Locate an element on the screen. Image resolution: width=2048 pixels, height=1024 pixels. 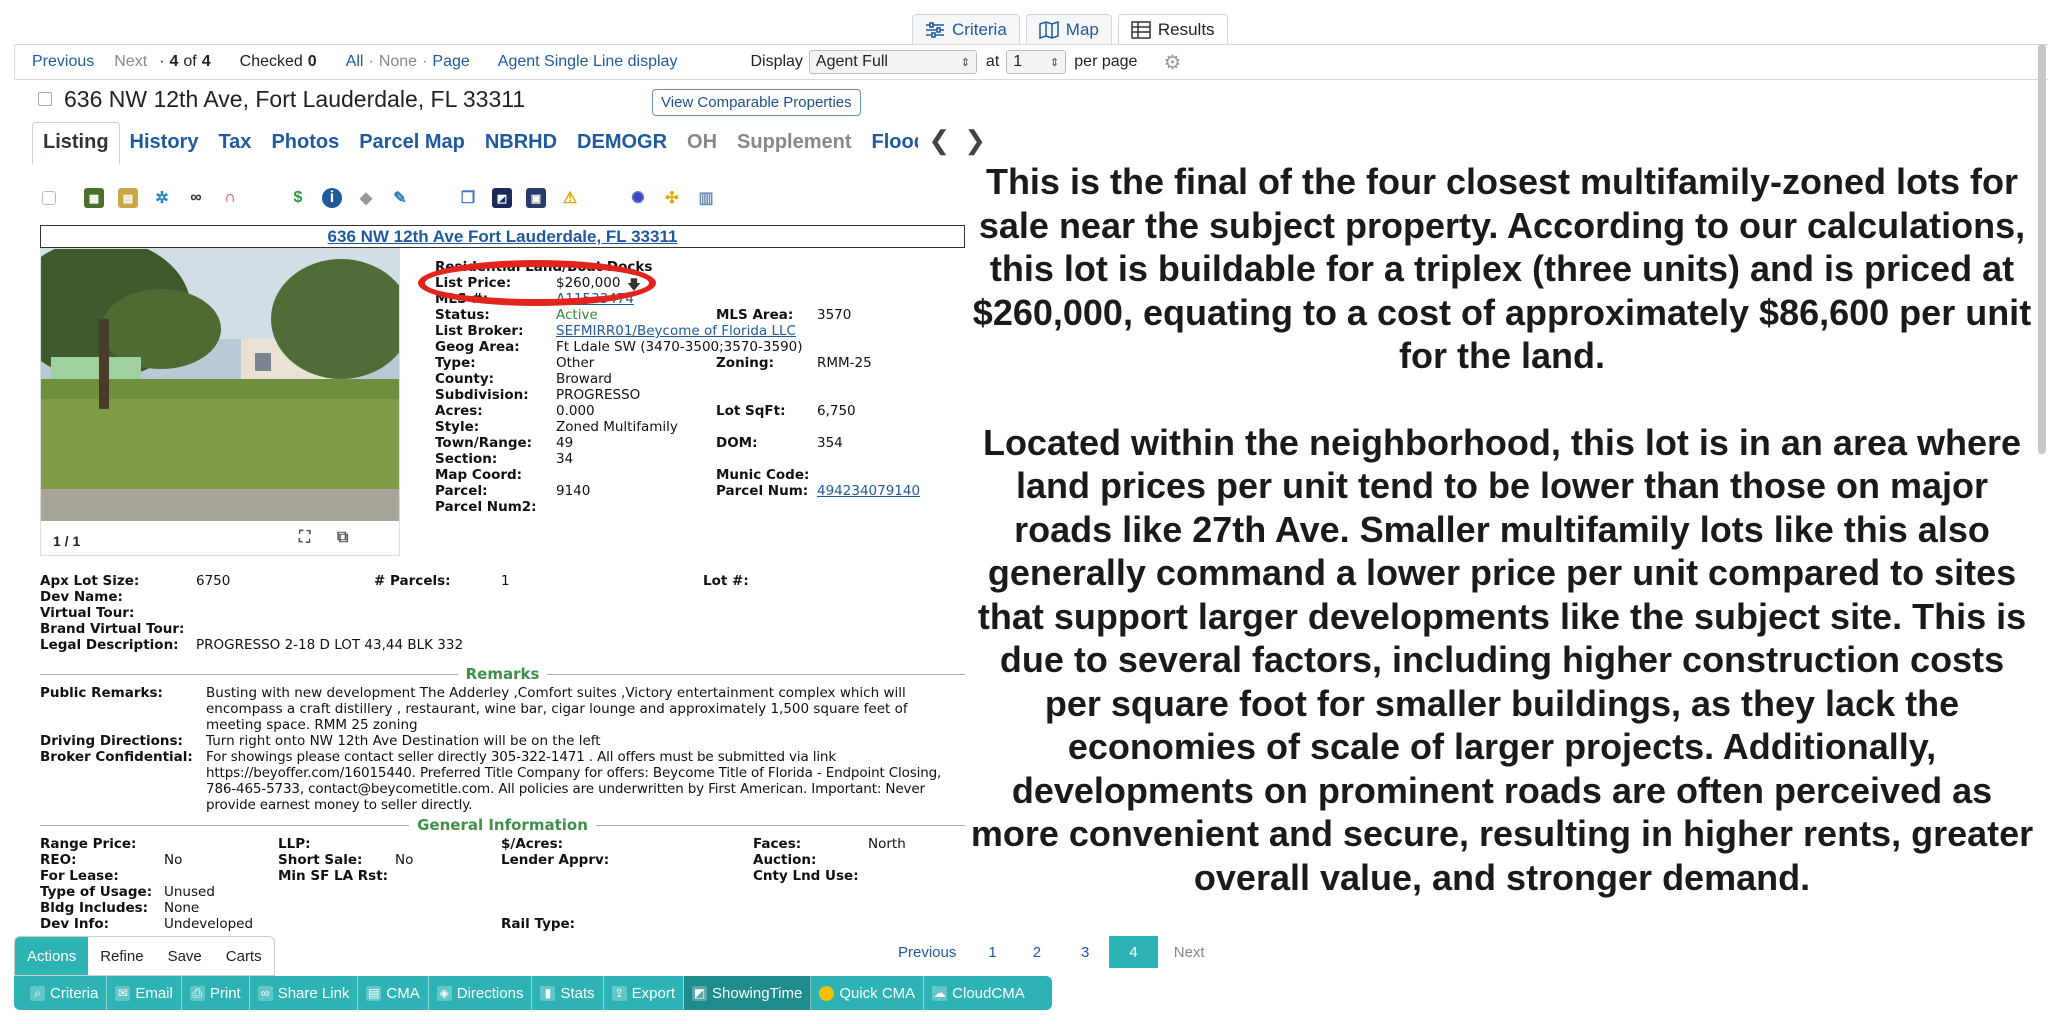
copy-icon: ❐ is located at coordinates (468, 198).